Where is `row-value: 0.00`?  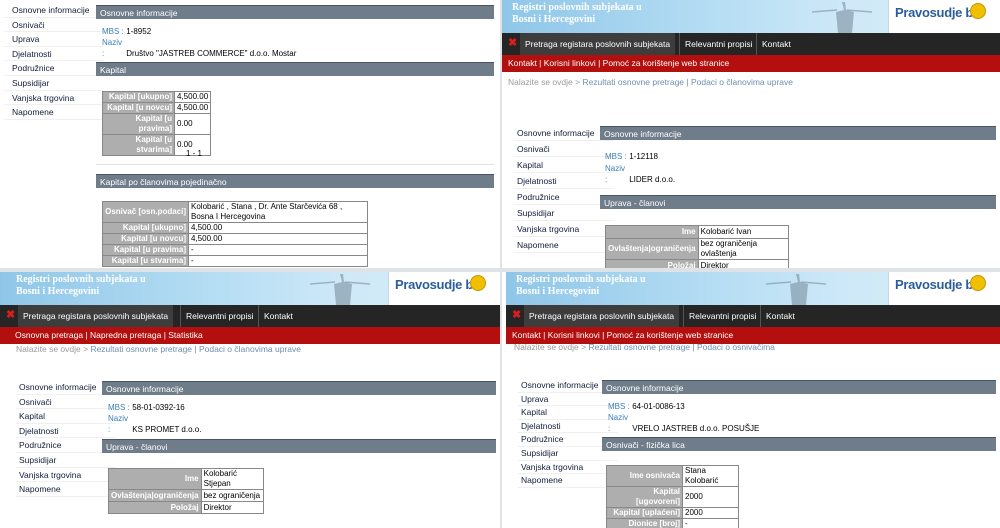 row-value: 0.00 is located at coordinates (192, 124).